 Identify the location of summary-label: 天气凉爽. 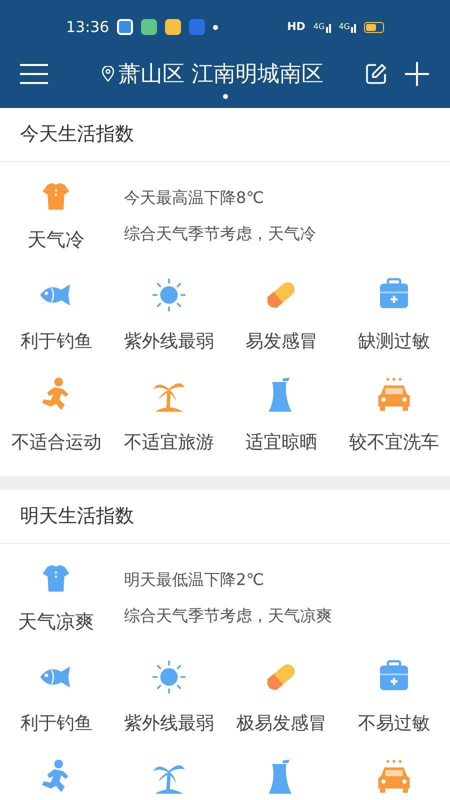
(56, 622).